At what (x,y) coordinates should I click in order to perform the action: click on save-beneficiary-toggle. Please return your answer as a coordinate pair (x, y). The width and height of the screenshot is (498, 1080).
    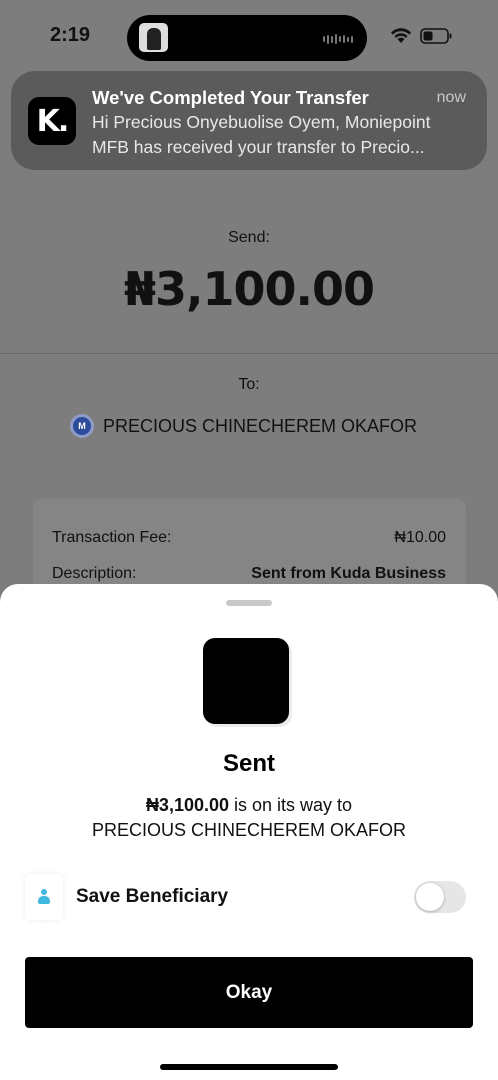
    Looking at the image, I should click on (440, 897).